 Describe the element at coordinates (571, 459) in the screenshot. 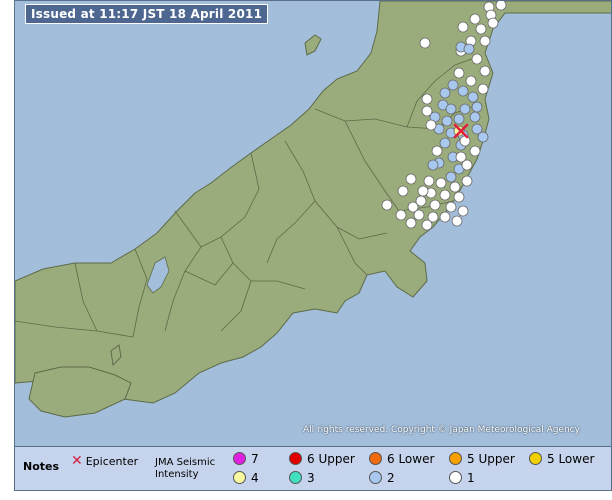

I see `legend-level-label: 5 Lower` at that location.